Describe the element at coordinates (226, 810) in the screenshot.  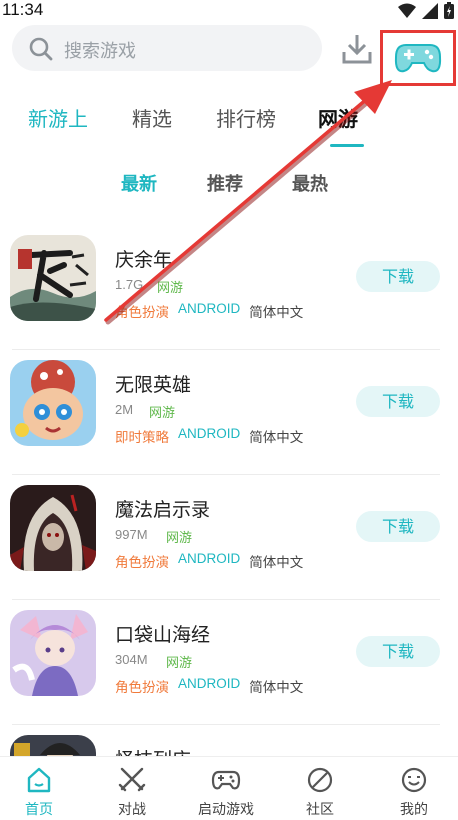
I see `nav-label: 启动游戏` at that location.